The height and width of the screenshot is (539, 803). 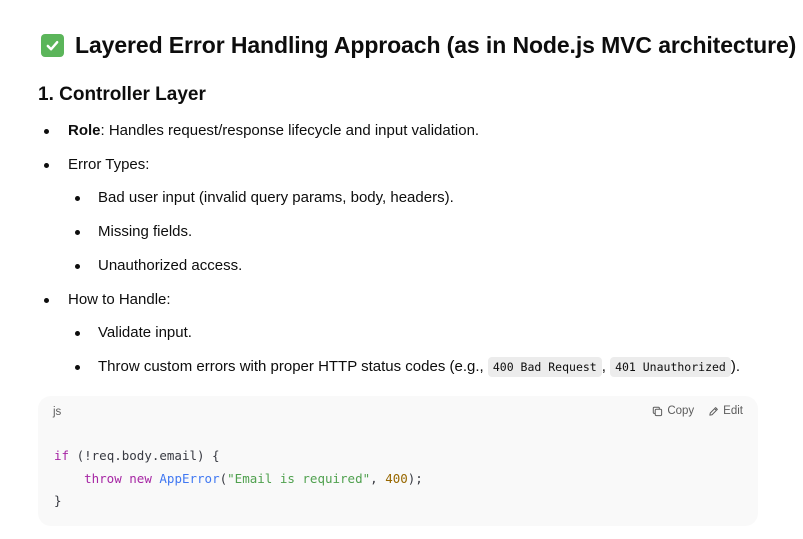 I want to click on role-label: Role, so click(x=84, y=130).